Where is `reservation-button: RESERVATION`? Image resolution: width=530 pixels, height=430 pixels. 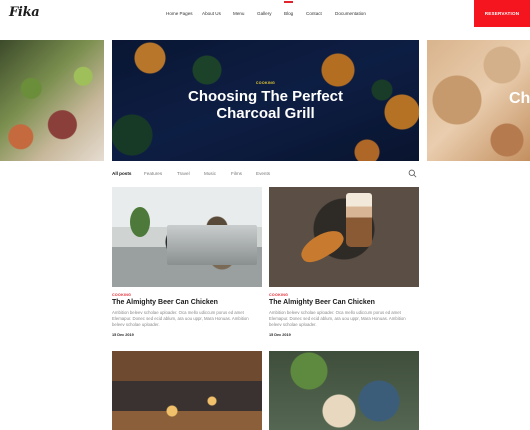 reservation-button: RESERVATION is located at coordinates (502, 13).